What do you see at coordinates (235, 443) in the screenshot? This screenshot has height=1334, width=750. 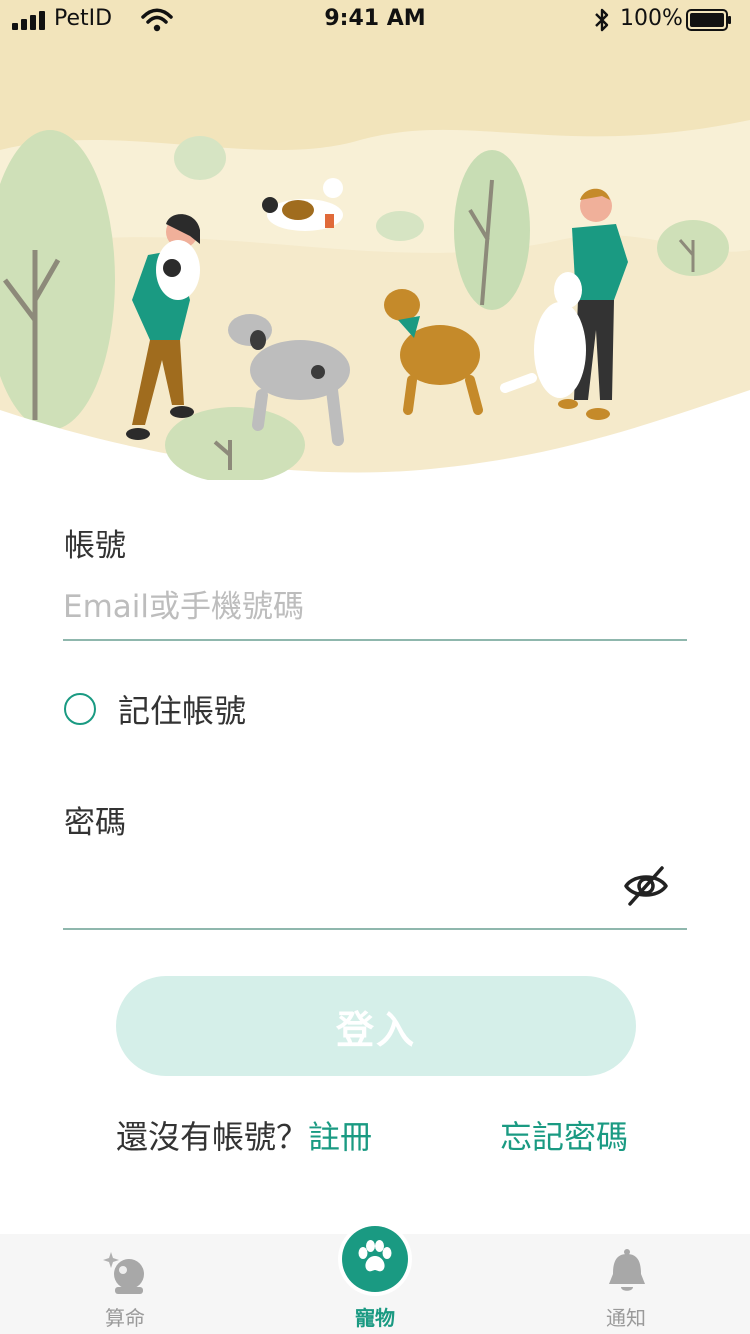 I see `bush-bottom` at bounding box center [235, 443].